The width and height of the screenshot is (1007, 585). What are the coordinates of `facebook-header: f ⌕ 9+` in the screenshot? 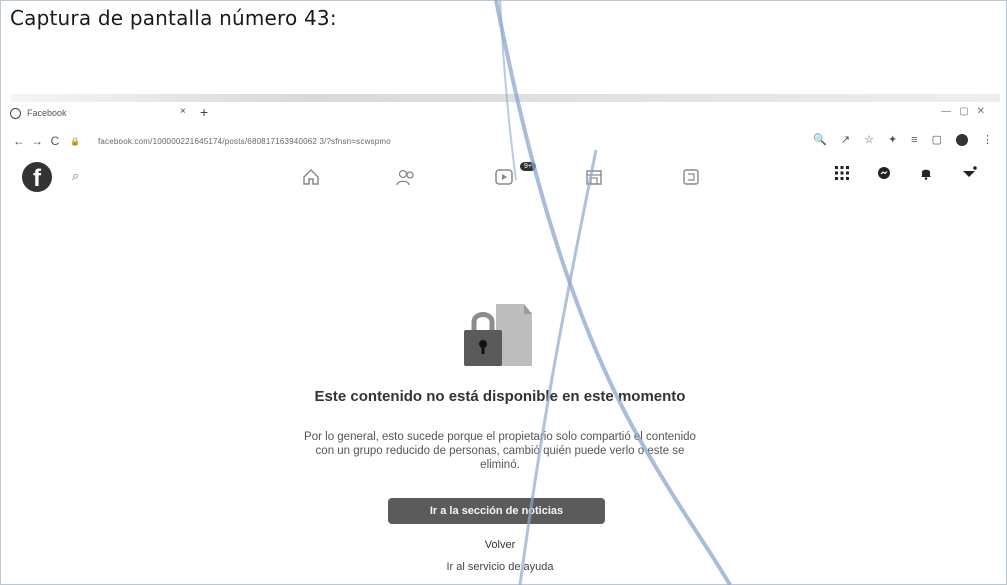 It's located at (507, 179).